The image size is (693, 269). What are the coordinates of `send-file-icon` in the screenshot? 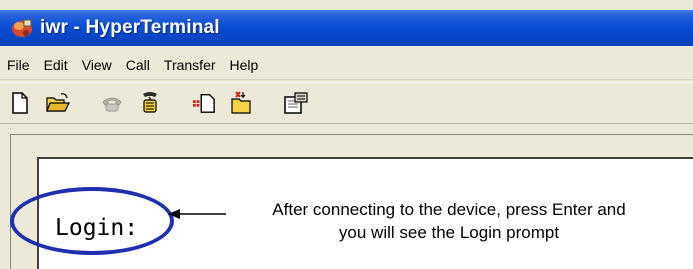 It's located at (203, 103).